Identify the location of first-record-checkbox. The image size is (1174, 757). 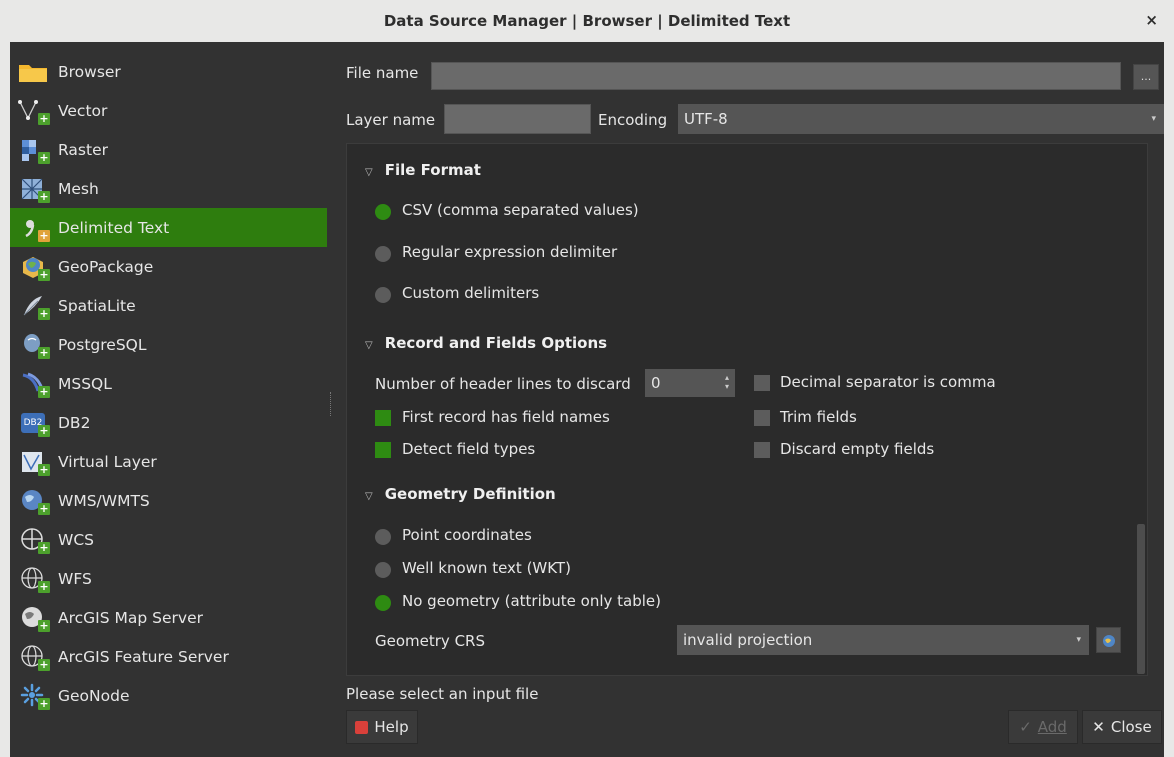
(383, 418).